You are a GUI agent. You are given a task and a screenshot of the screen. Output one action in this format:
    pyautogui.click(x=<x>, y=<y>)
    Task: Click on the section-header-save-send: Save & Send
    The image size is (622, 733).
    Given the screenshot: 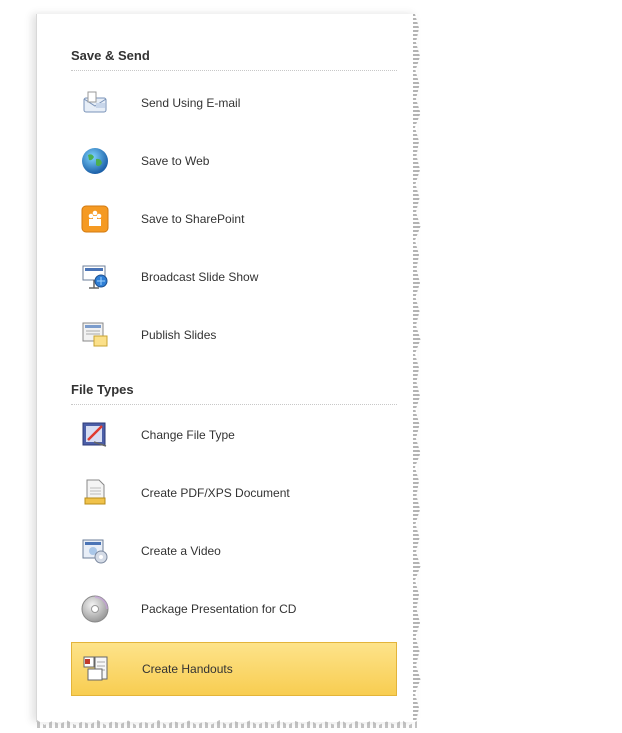 What is the action you would take?
    pyautogui.click(x=110, y=55)
    